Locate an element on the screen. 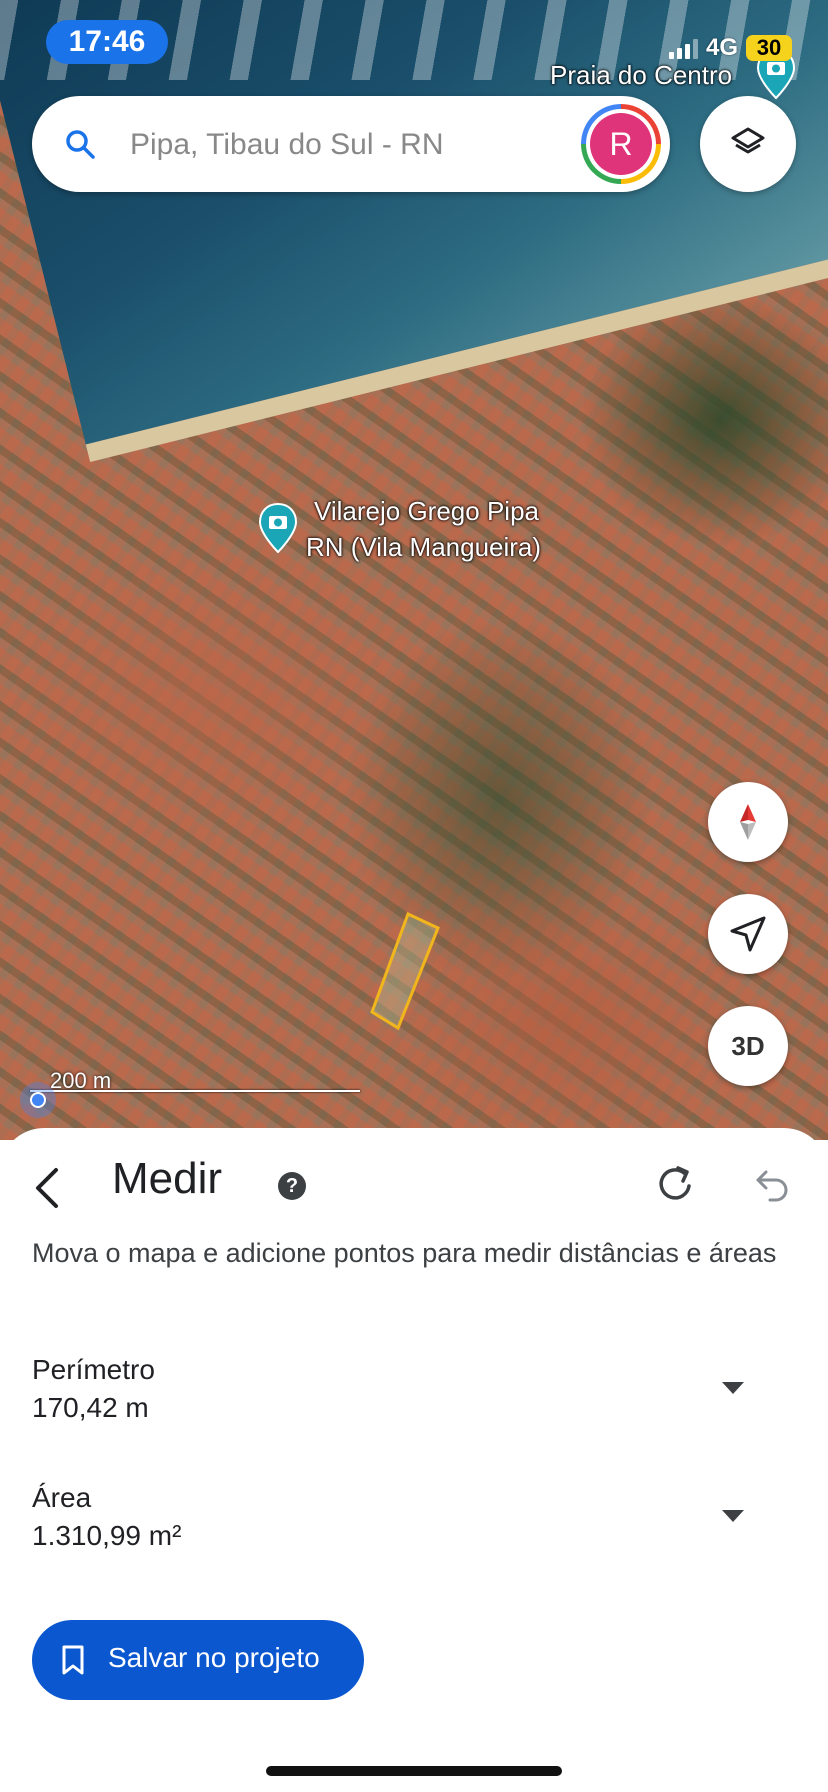 The height and width of the screenshot is (1792, 828). perimeter-label: Perímetro is located at coordinates (93, 1369).